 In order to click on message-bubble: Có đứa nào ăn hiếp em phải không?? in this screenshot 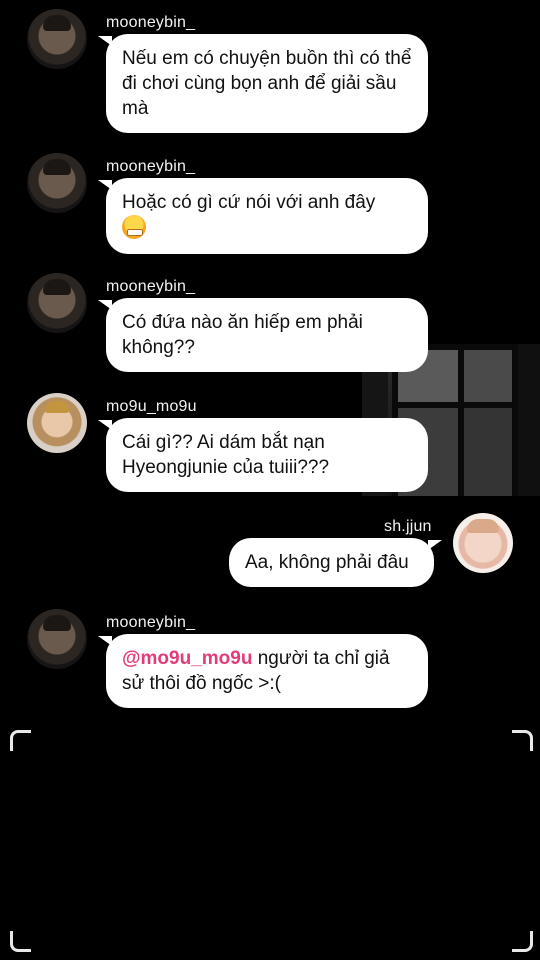, I will do `click(263, 335)`.